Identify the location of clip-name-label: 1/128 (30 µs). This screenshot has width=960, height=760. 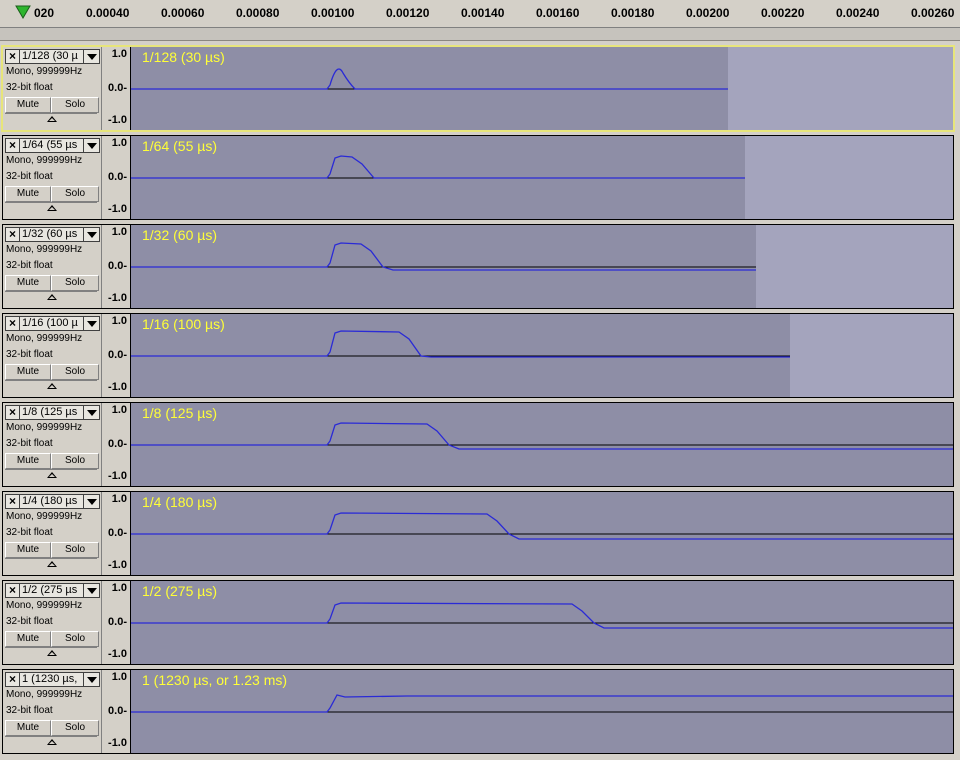
(183, 57).